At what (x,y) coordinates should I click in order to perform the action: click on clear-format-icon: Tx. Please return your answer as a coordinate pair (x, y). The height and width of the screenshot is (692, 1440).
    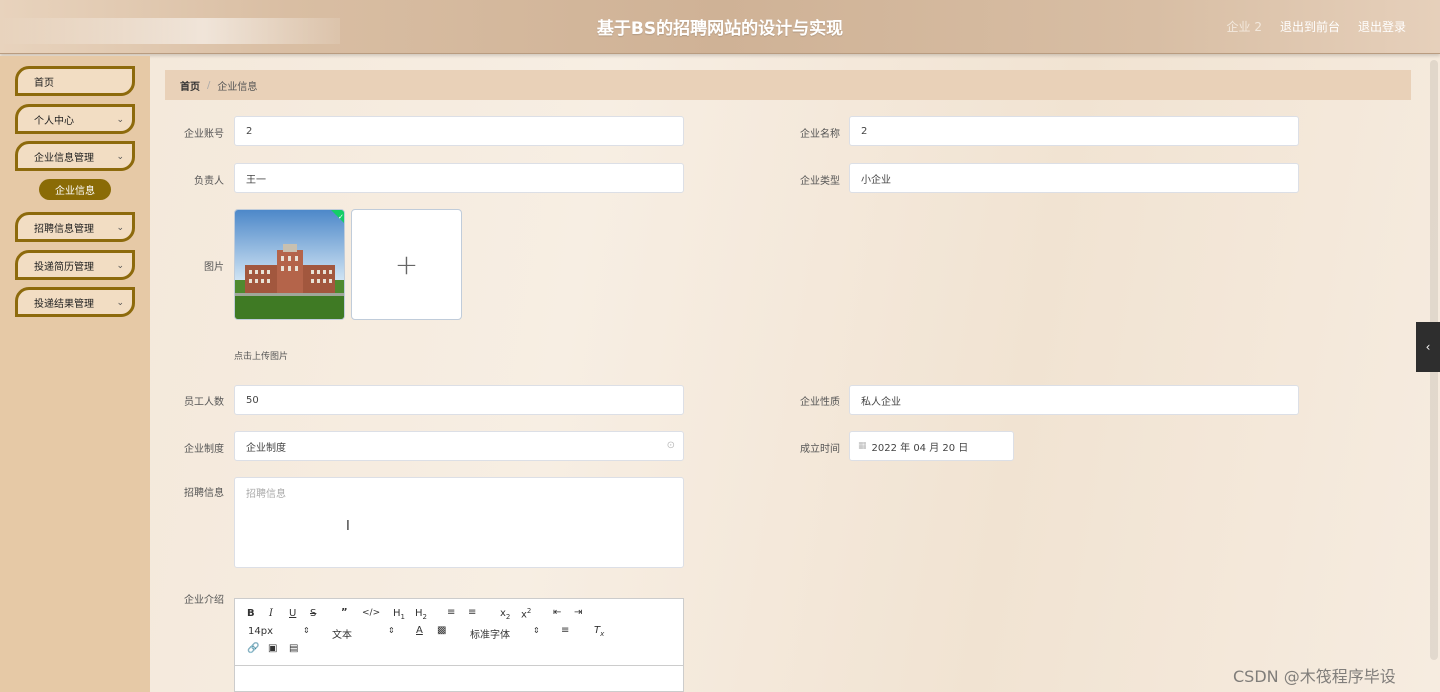
    Looking at the image, I should click on (599, 631).